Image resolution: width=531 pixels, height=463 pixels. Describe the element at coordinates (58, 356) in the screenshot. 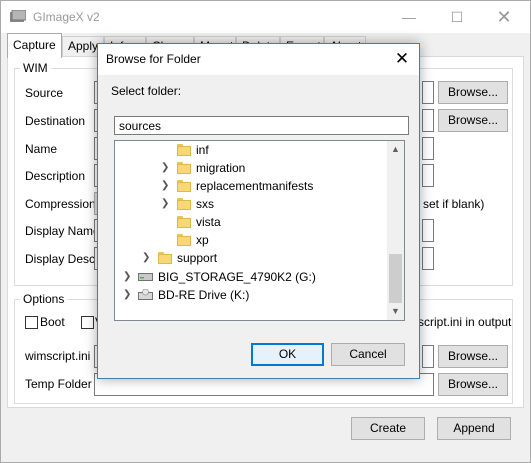

I see `wimscript-label: wimscript.ini` at that location.